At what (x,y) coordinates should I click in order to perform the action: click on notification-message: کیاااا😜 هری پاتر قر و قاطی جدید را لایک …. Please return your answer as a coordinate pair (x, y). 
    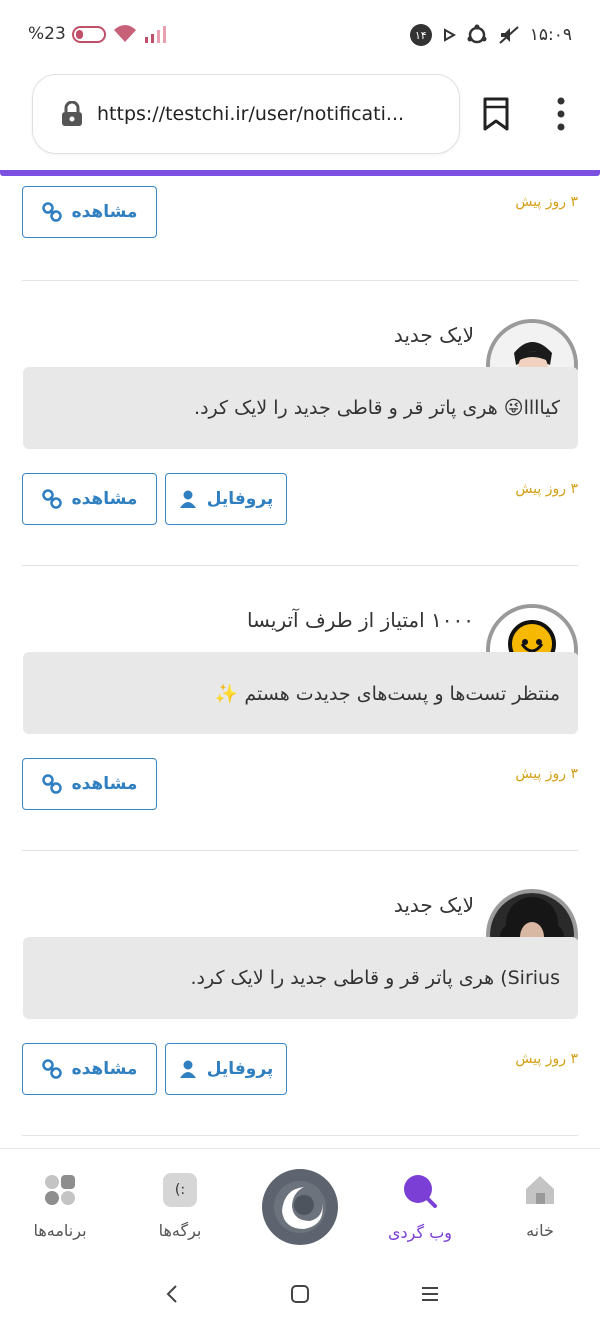
    Looking at the image, I should click on (300, 408).